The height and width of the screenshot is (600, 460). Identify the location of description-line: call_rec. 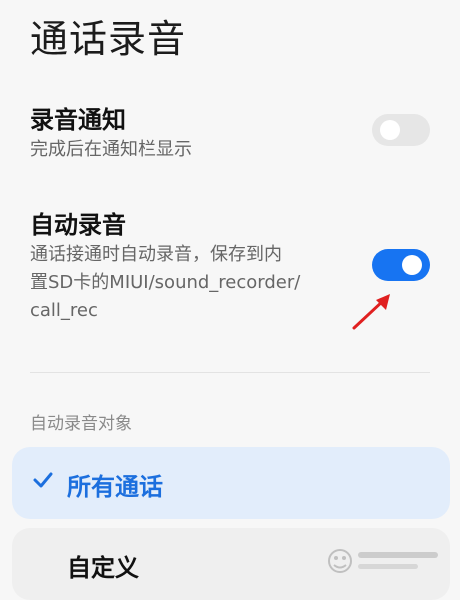
(64, 310).